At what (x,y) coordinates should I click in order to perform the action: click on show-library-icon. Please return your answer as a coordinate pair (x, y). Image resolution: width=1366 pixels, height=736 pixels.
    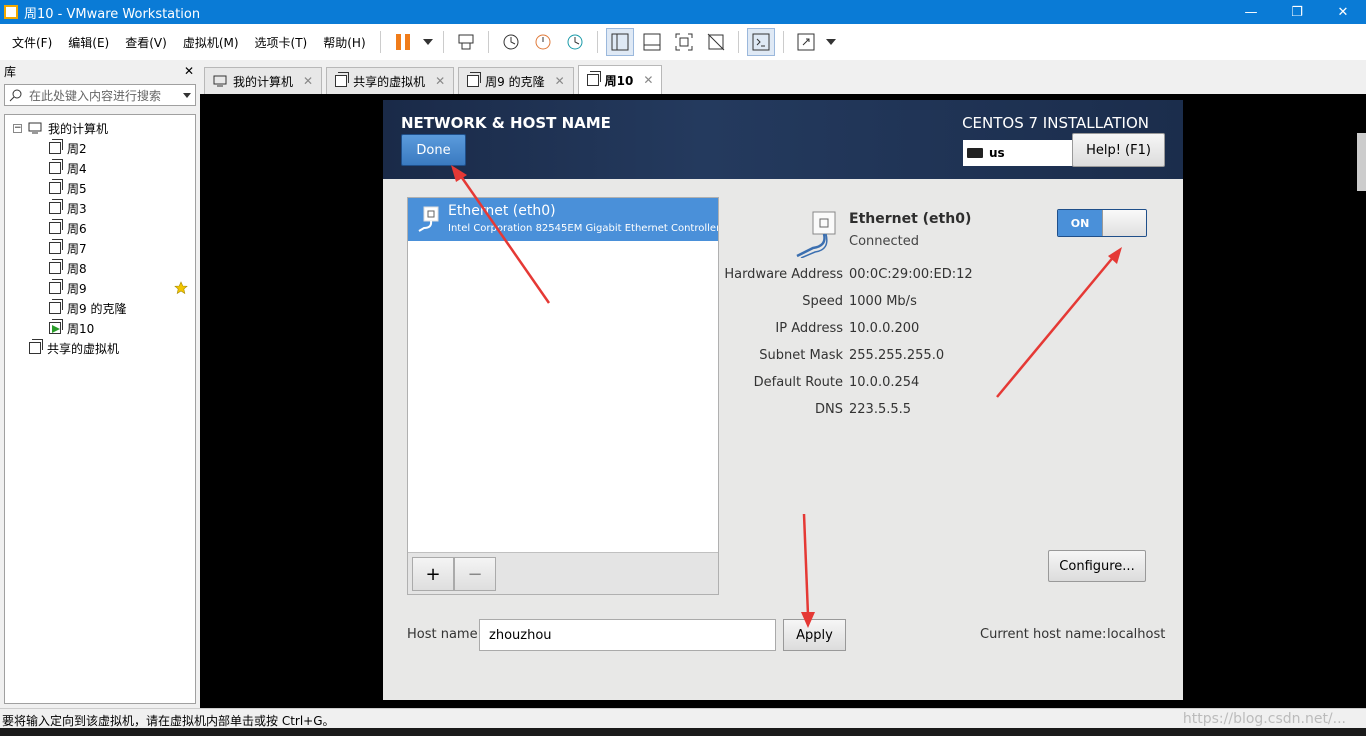
    Looking at the image, I should click on (619, 42).